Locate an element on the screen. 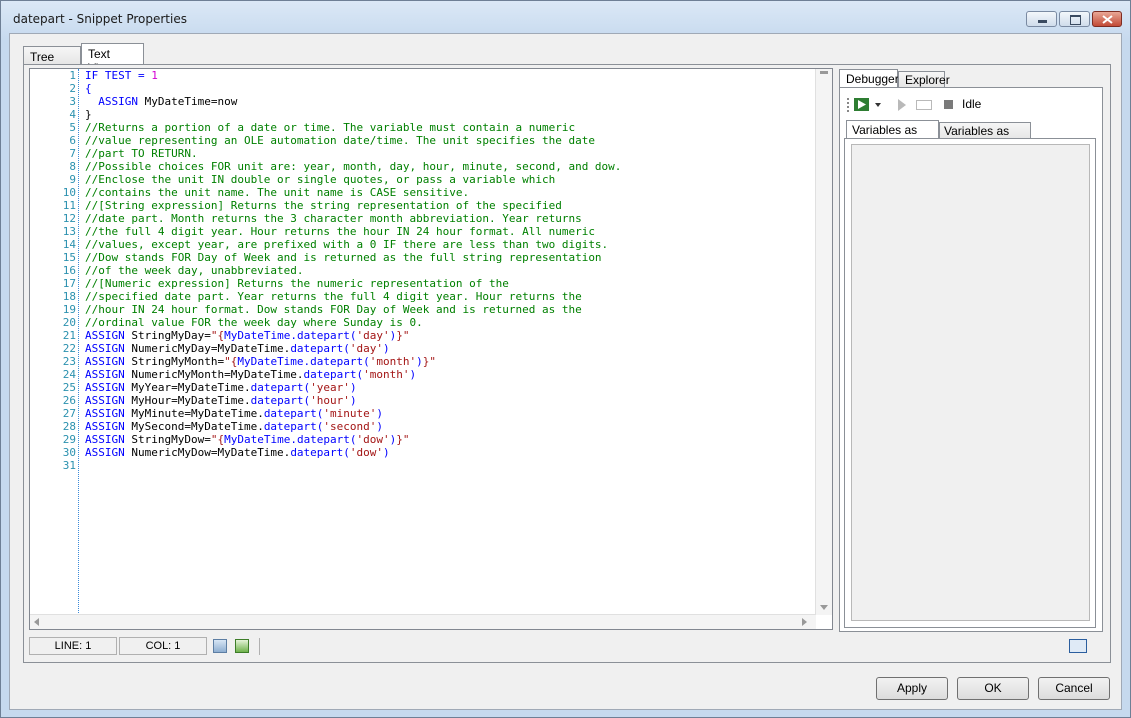  line-number: 12 is located at coordinates (69, 218).